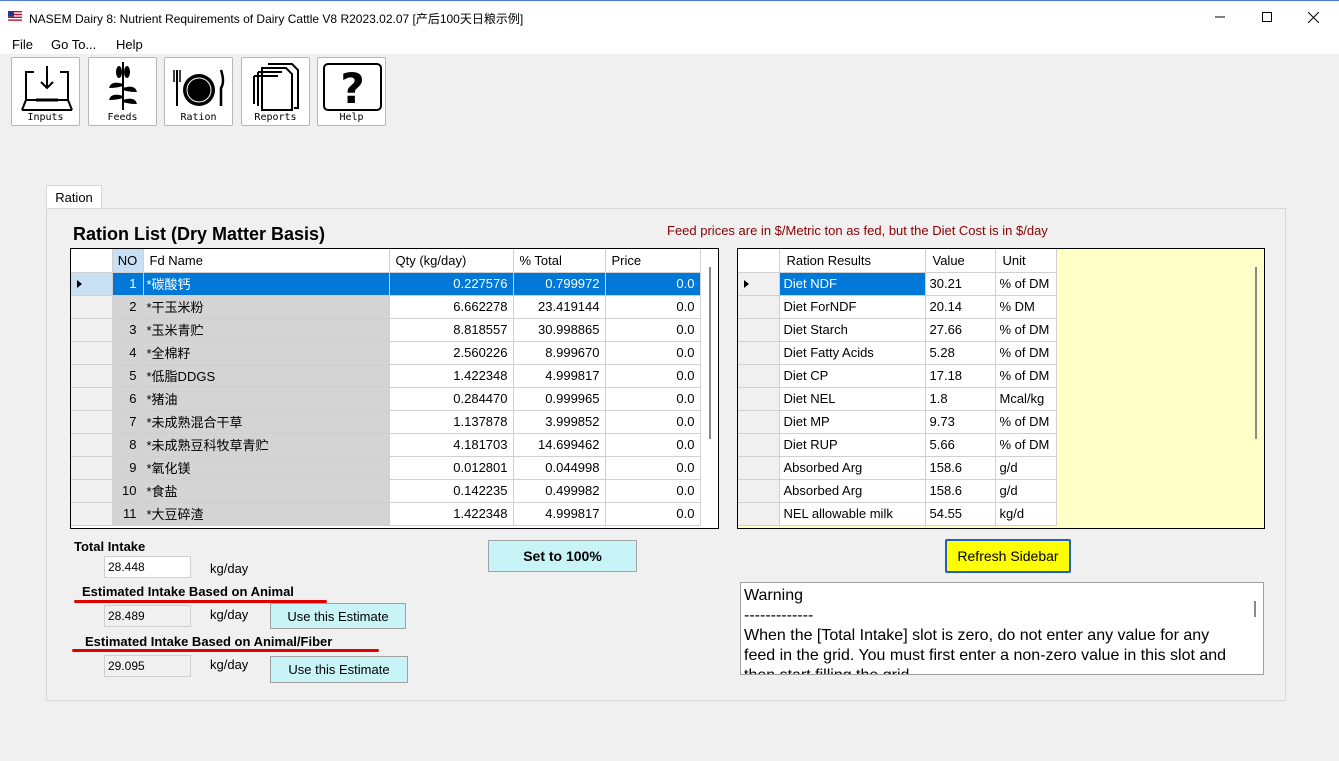 The width and height of the screenshot is (1339, 761). I want to click on cell-result-label: NEL allowable milk, so click(852, 514).